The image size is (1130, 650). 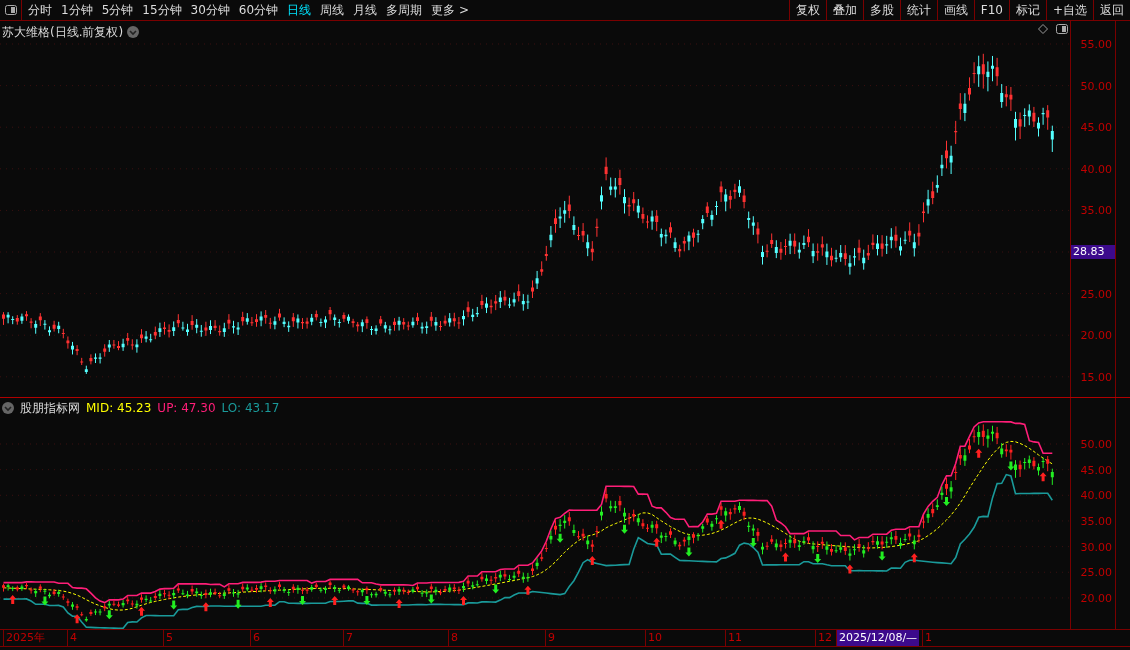 What do you see at coordinates (299, 10) in the screenshot?
I see `period-tab: 日线` at bounding box center [299, 10].